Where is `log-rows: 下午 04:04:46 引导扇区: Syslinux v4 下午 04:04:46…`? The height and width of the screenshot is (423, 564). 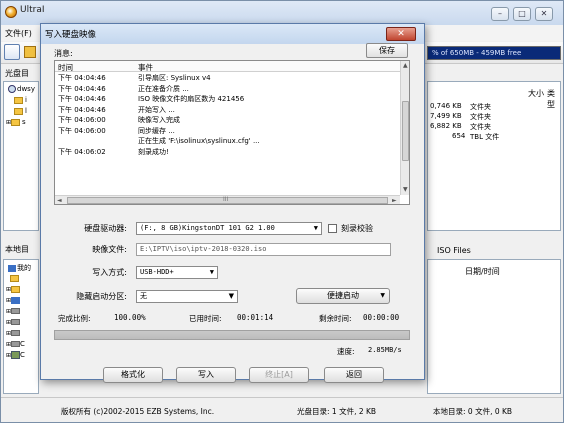
log-rows: 下午 04:04:46 引导扇区: Syslinux v4 下午 04:04:46… is located at coordinates (227, 115).